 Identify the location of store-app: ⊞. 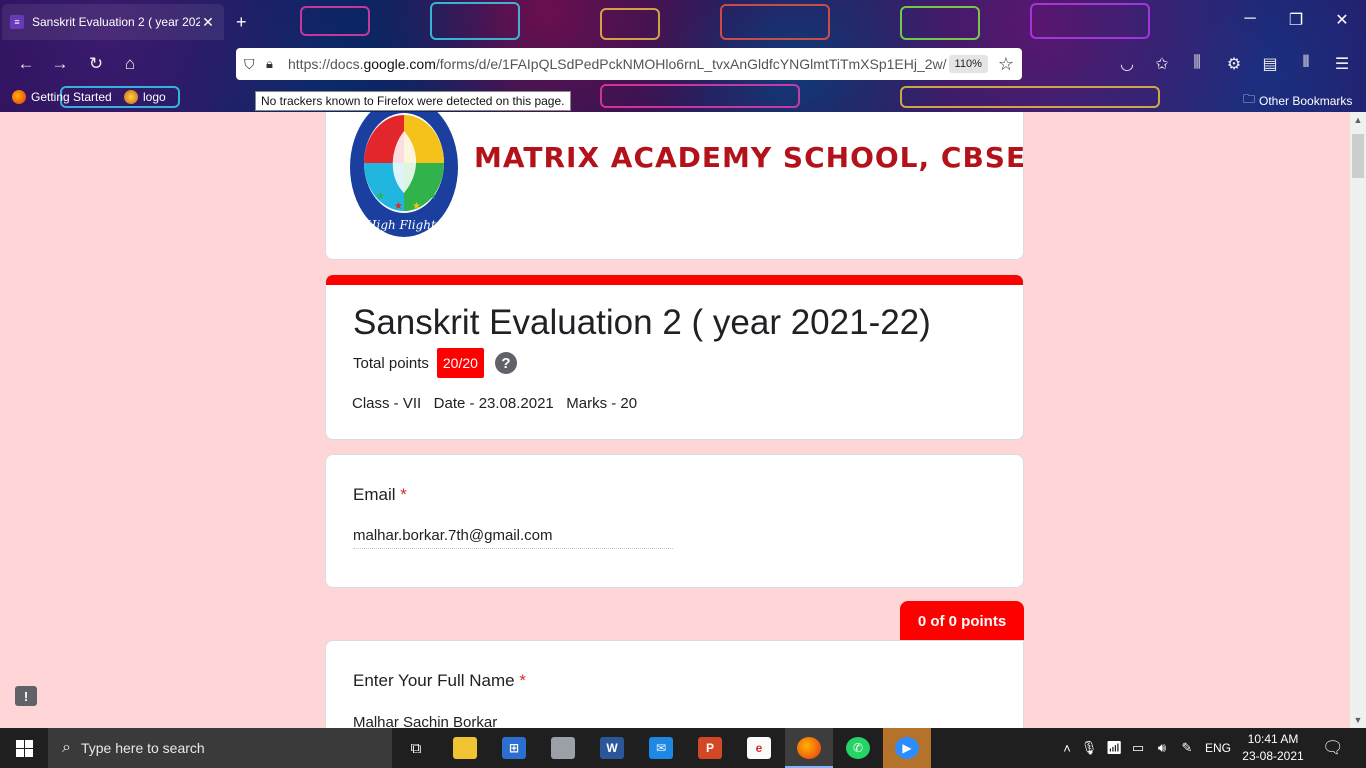
(514, 748).